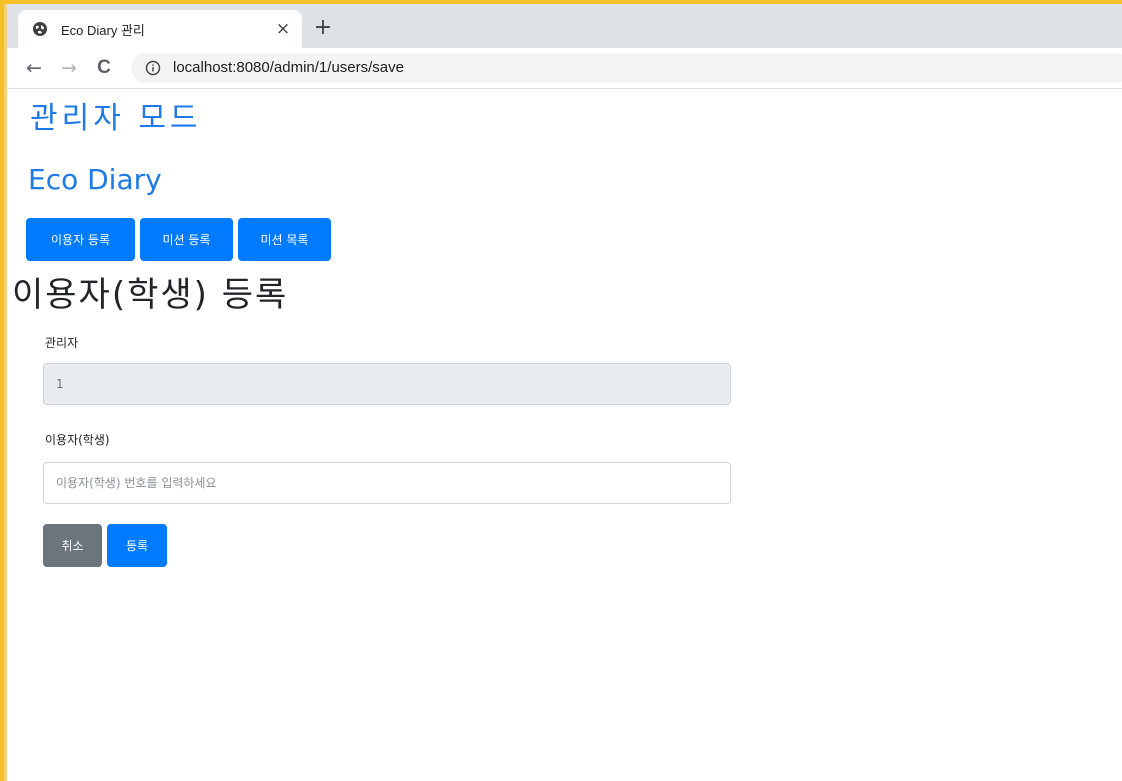 This screenshot has width=1122, height=781. Describe the element at coordinates (283, 29) in the screenshot. I see `close-tab-icon: ×` at that location.